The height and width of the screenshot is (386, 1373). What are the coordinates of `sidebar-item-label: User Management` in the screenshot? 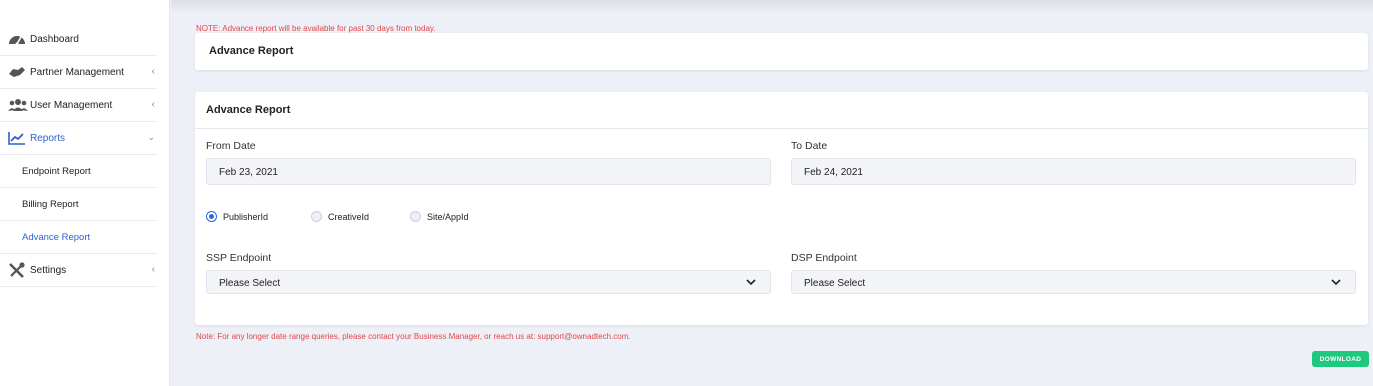 It's located at (71, 105).